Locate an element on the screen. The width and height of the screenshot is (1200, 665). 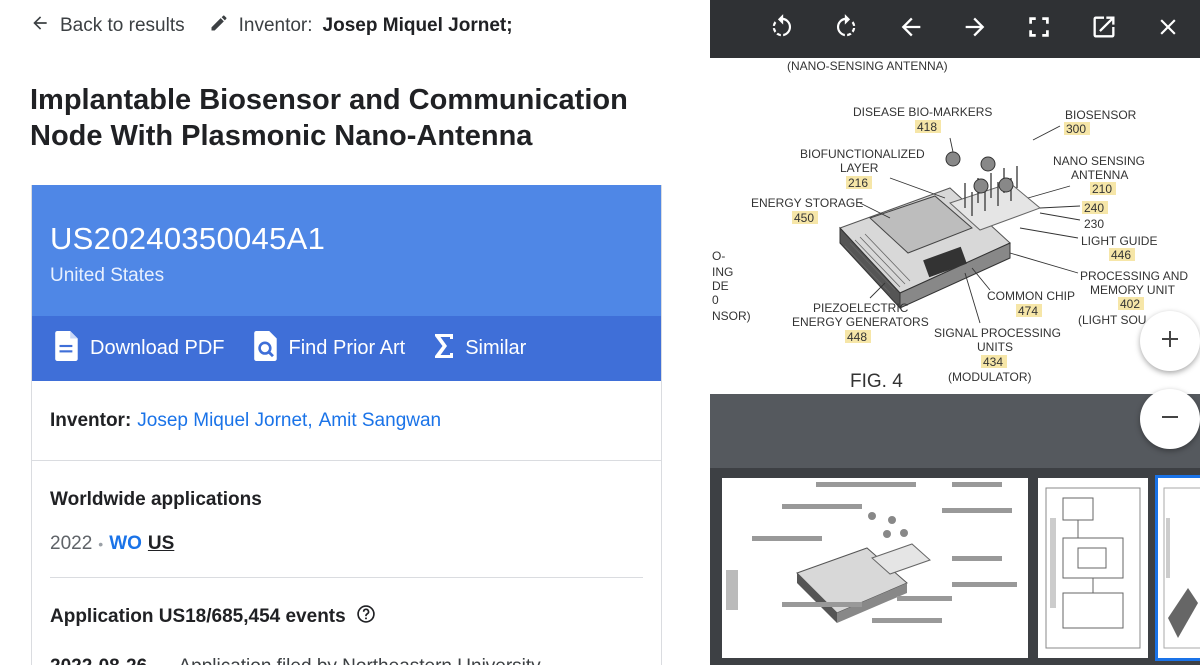
fullscreen-icon is located at coordinates (1039, 29).